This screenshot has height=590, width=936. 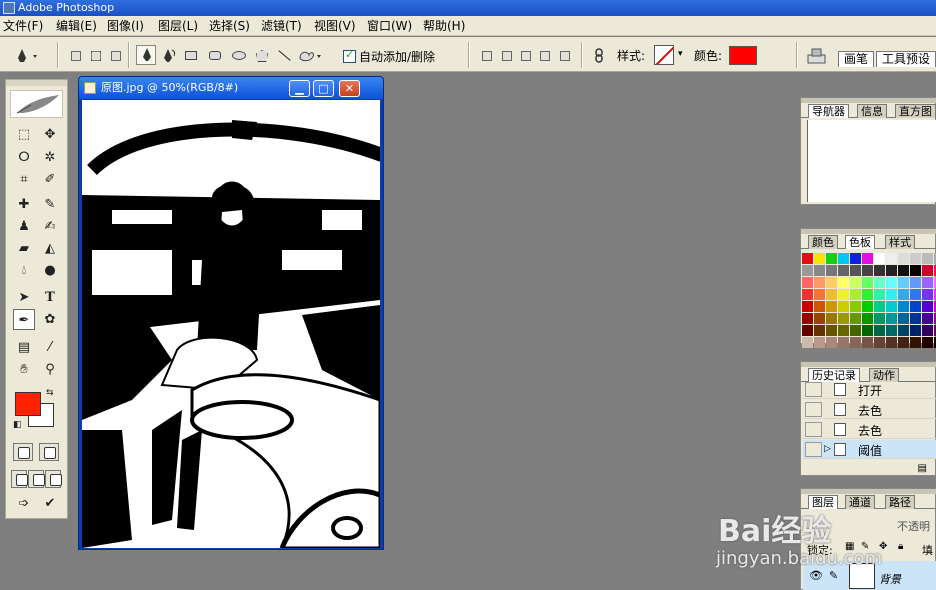 I want to click on path-selection-tool: ➤, so click(x=24, y=297).